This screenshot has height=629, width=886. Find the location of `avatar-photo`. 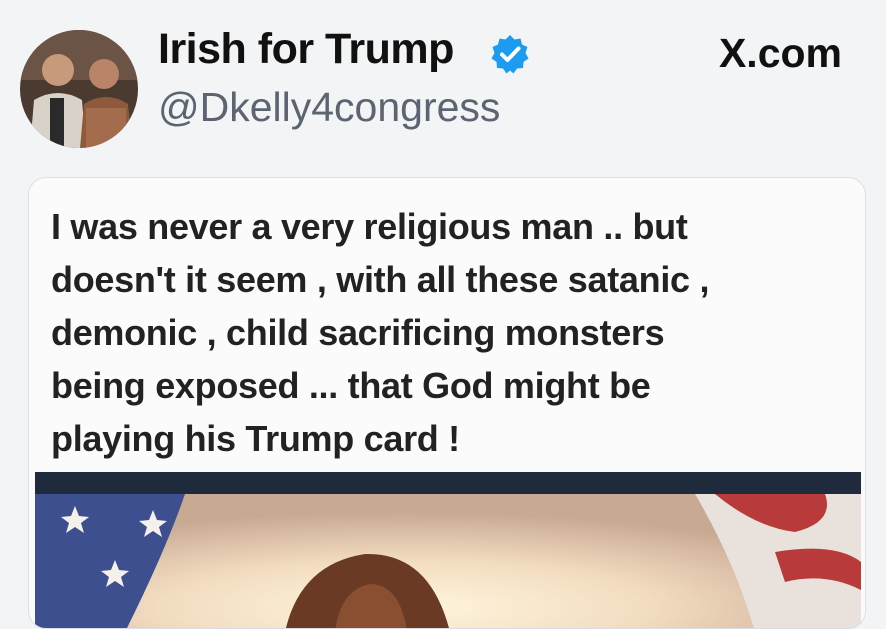

avatar-photo is located at coordinates (79, 89).